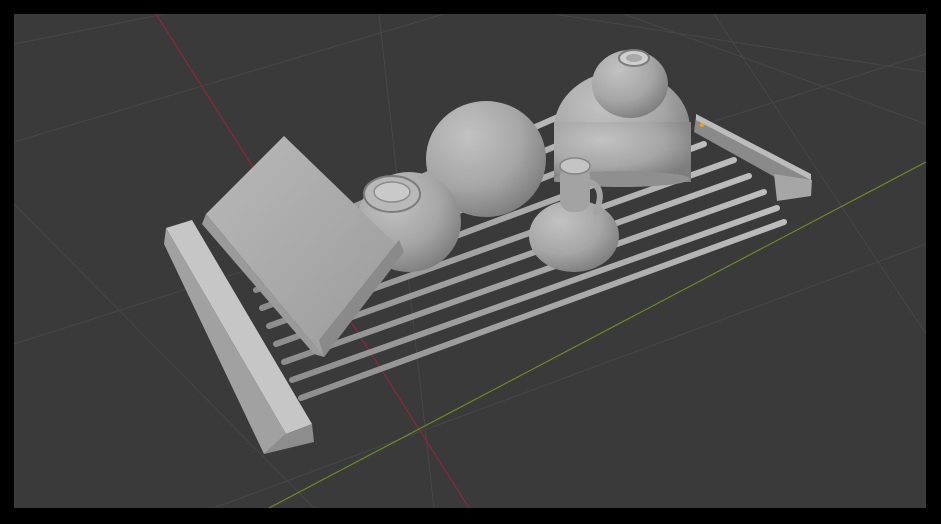  What do you see at coordinates (575, 166) in the screenshot?
I see `mug-rim` at bounding box center [575, 166].